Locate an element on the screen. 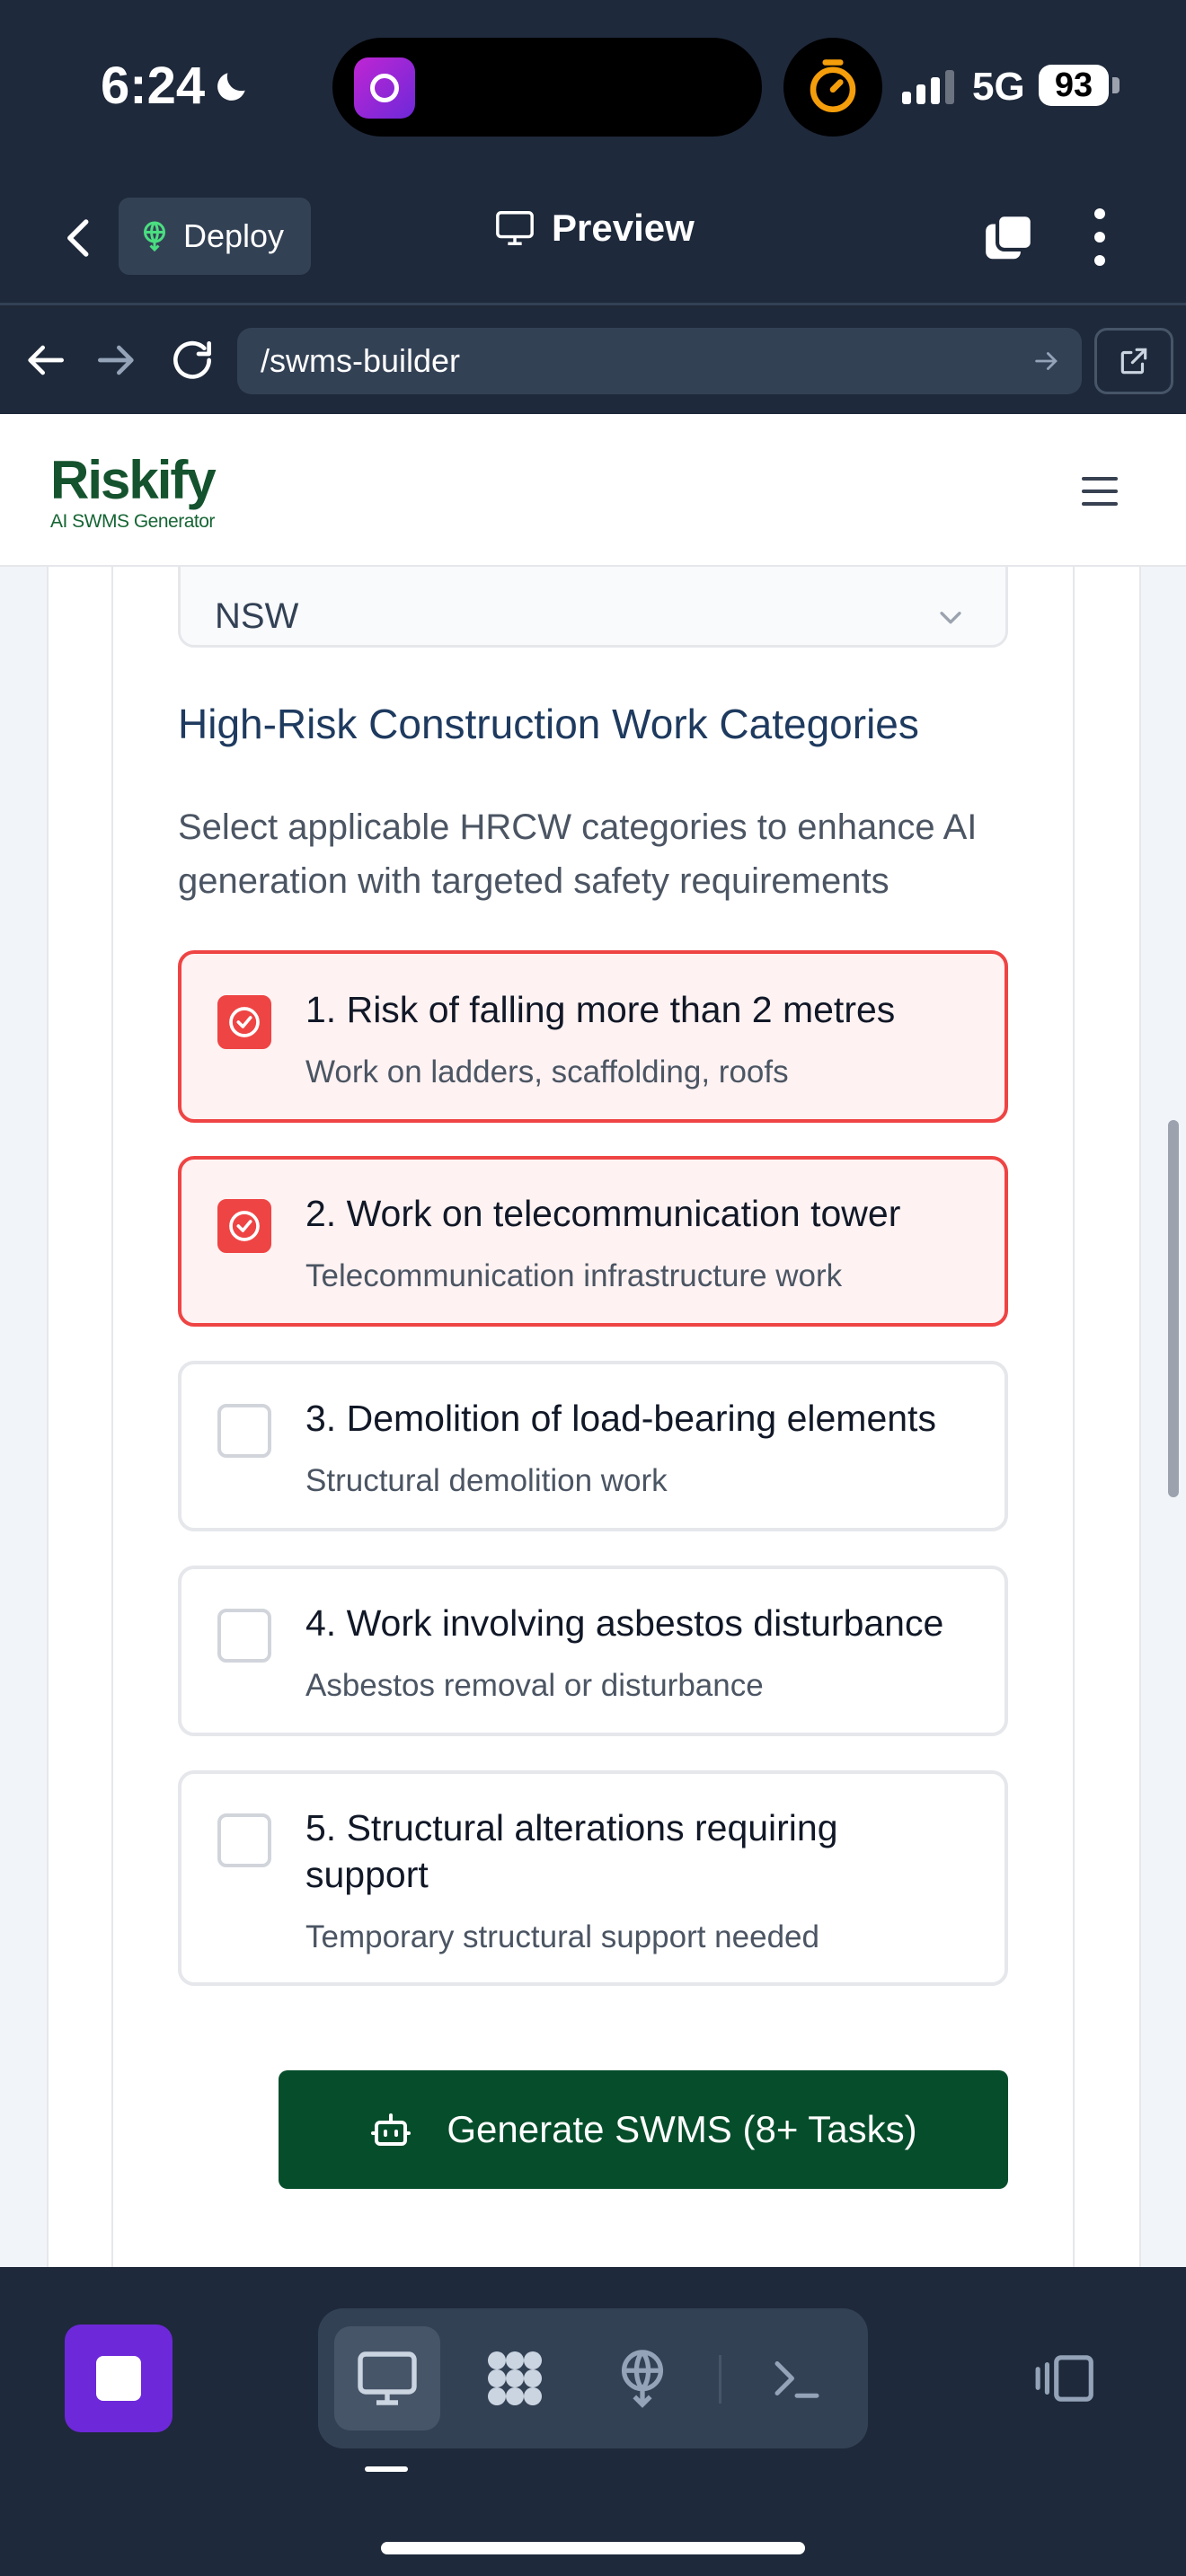 This screenshot has height=2576, width=1186. riskify-logo: Riskify AI SWMS Generator is located at coordinates (133, 494).